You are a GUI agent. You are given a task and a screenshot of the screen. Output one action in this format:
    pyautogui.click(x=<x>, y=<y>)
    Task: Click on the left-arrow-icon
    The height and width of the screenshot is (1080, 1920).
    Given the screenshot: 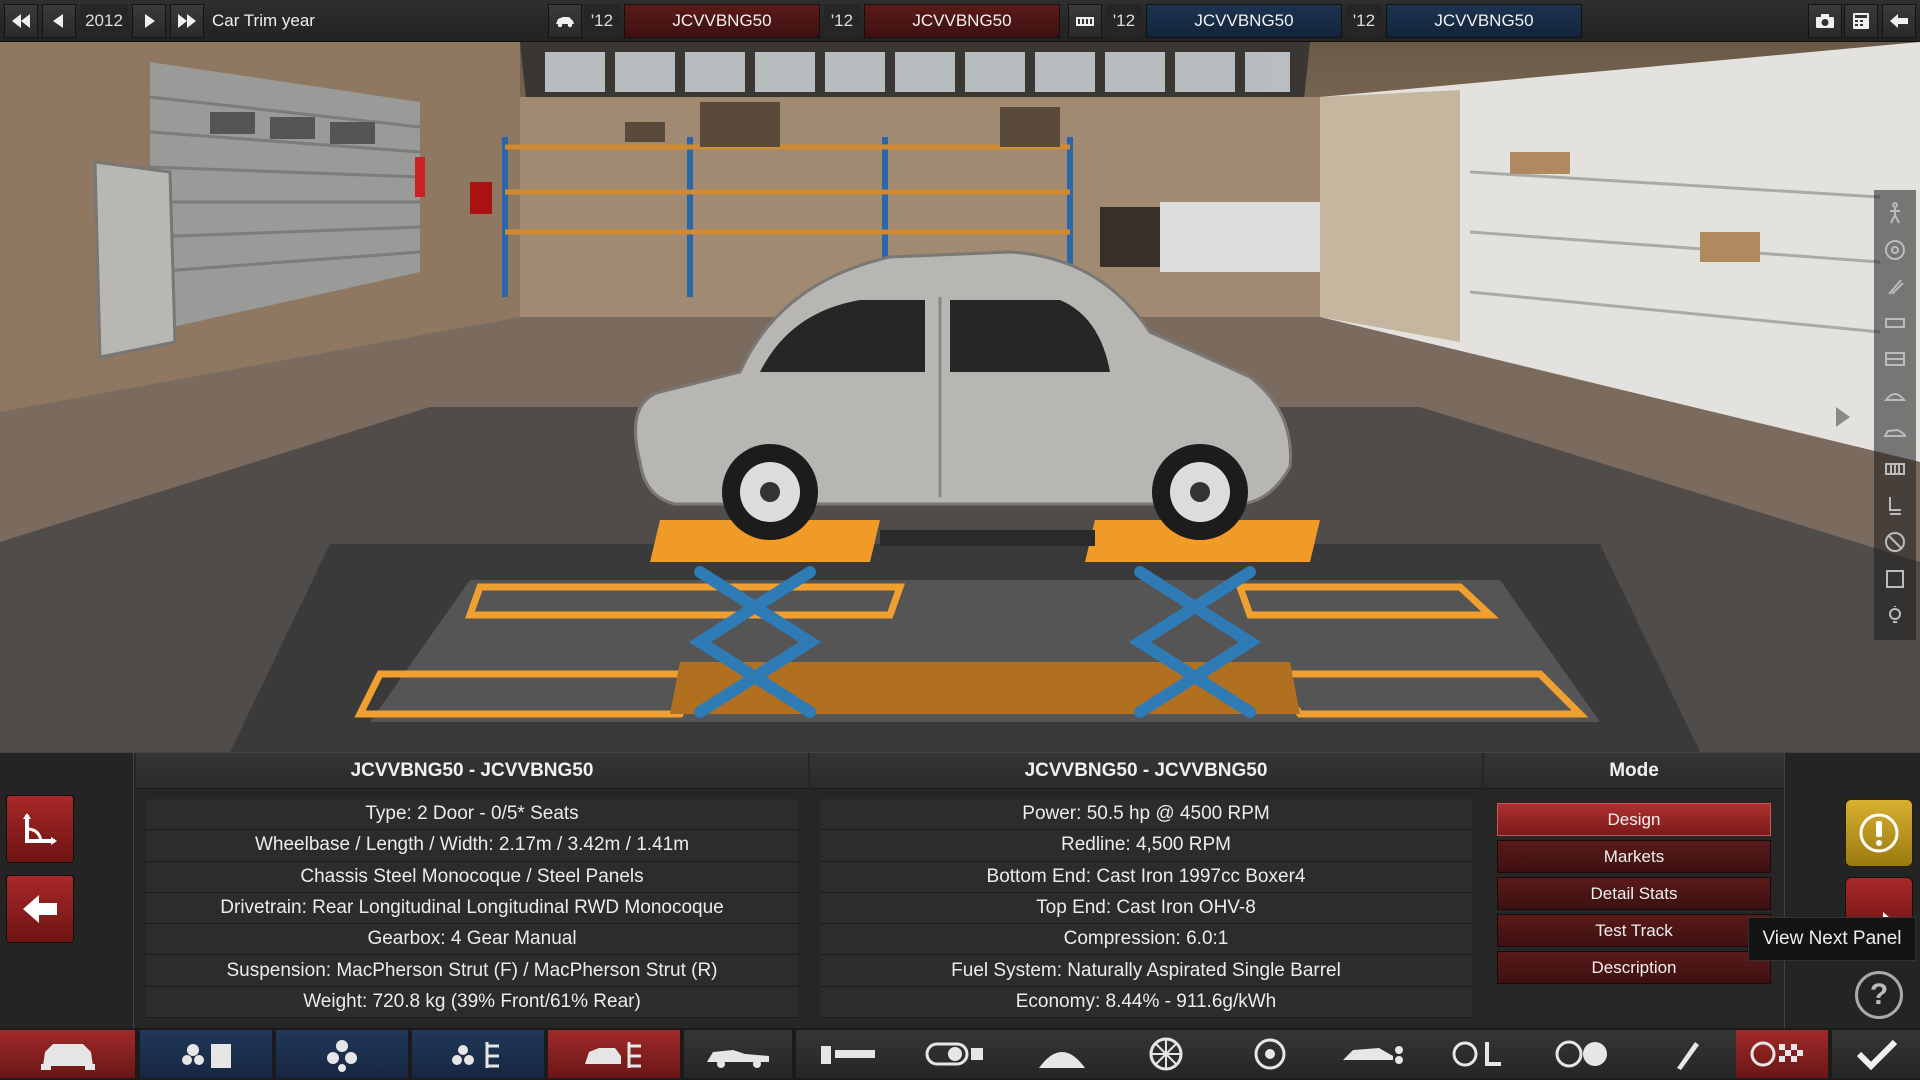 What is the action you would take?
    pyautogui.click(x=40, y=909)
    